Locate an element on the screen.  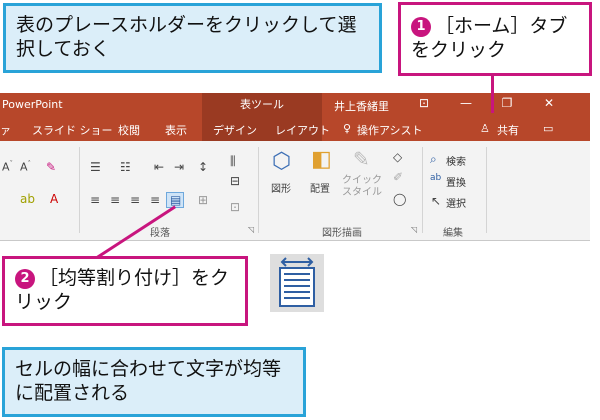
font-size-up-icon: Aˆ is located at coordinates (25, 167).